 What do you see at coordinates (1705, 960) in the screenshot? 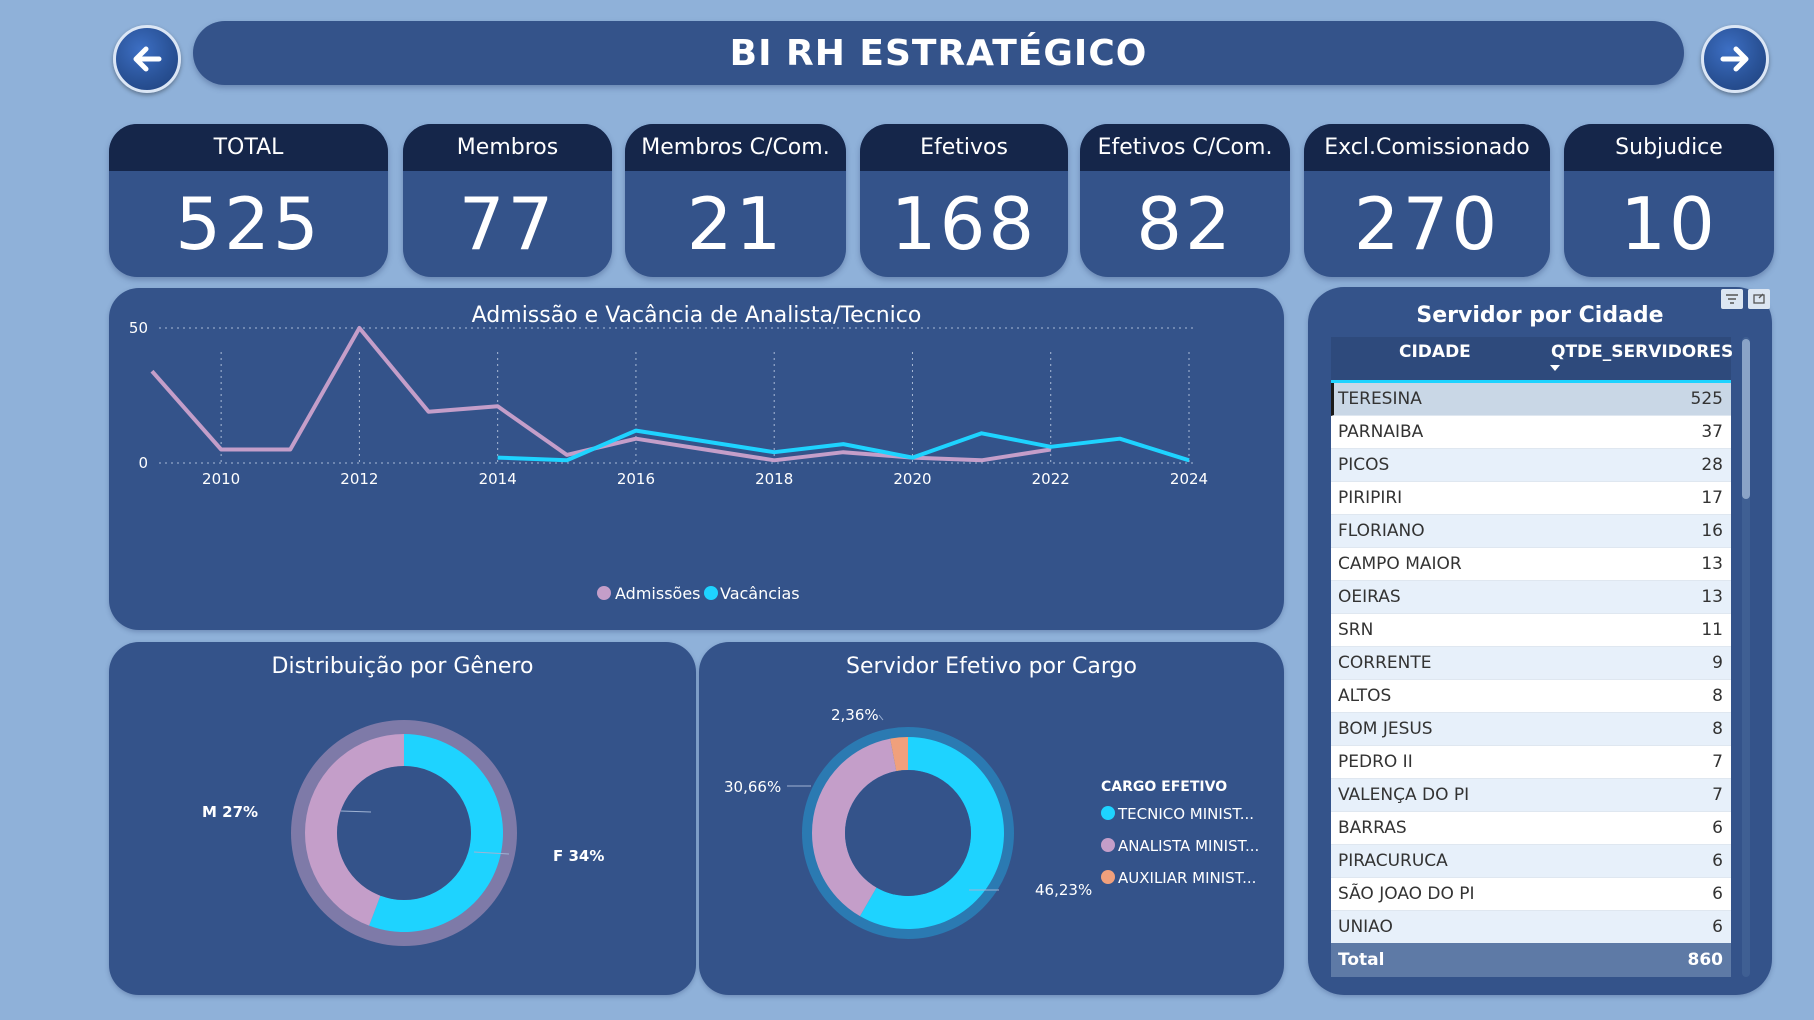
I see `total-value: 860` at bounding box center [1705, 960].